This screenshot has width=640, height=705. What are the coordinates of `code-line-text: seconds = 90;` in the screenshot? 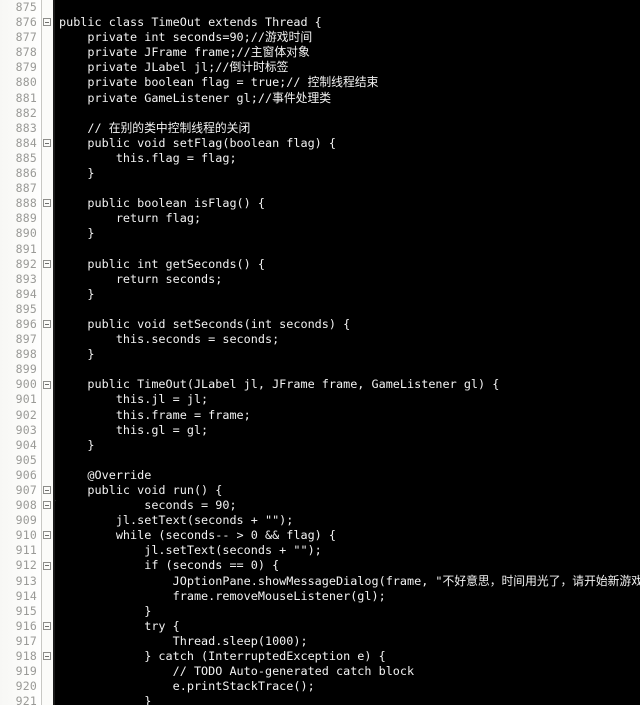 It's located at (148, 505).